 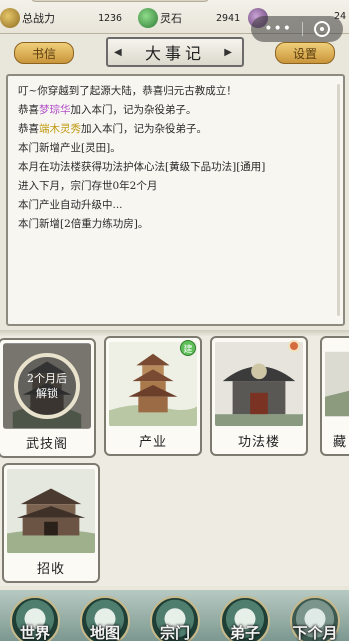 I want to click on notification-dot, so click(x=294, y=346).